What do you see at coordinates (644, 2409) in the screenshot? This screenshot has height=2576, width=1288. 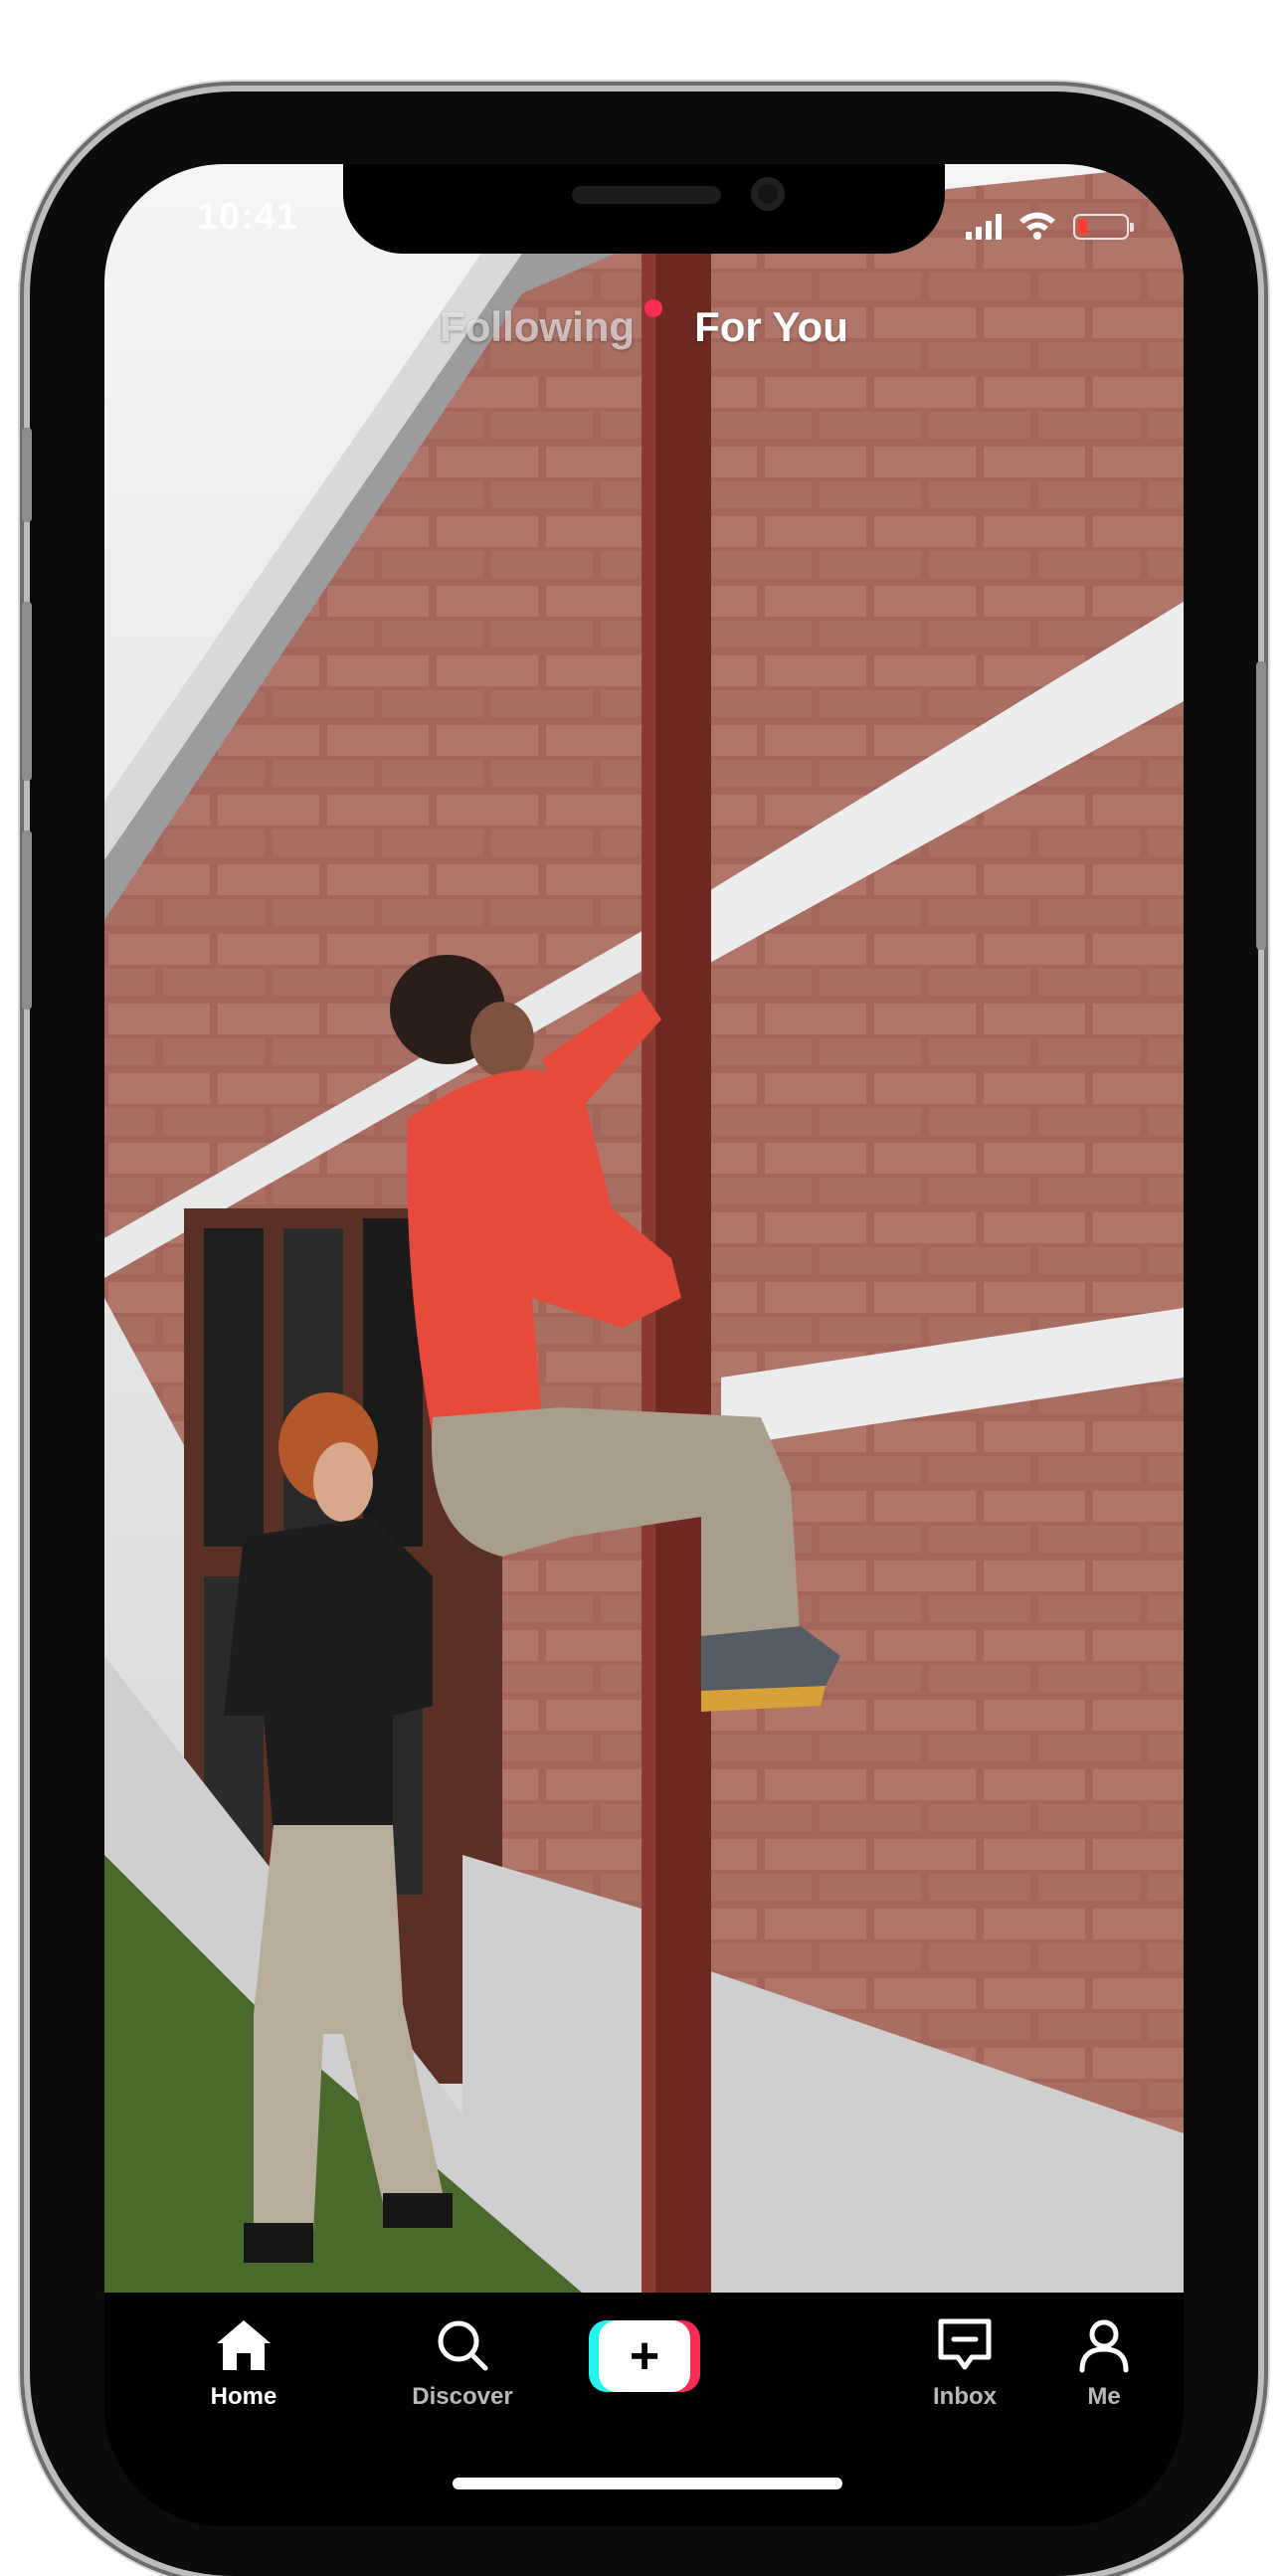 I see `bottom-nav-bar: Home Discover + Inbox Me` at bounding box center [644, 2409].